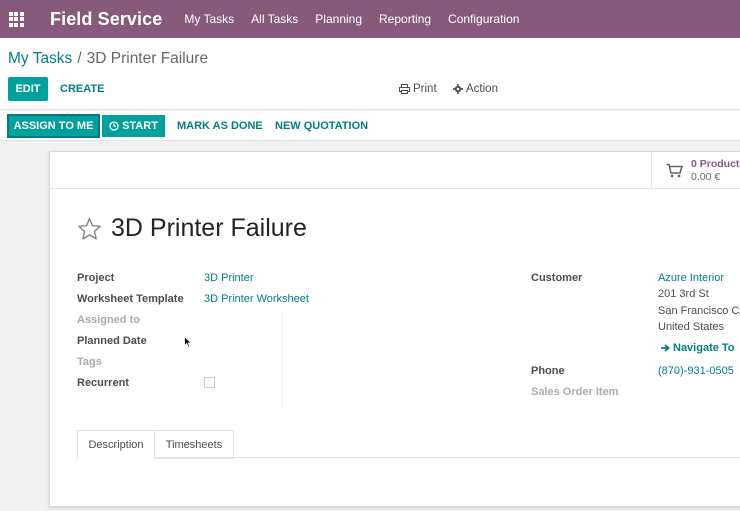 The height and width of the screenshot is (511, 740). I want to click on task-title: 3D Printer Failure, so click(209, 228).